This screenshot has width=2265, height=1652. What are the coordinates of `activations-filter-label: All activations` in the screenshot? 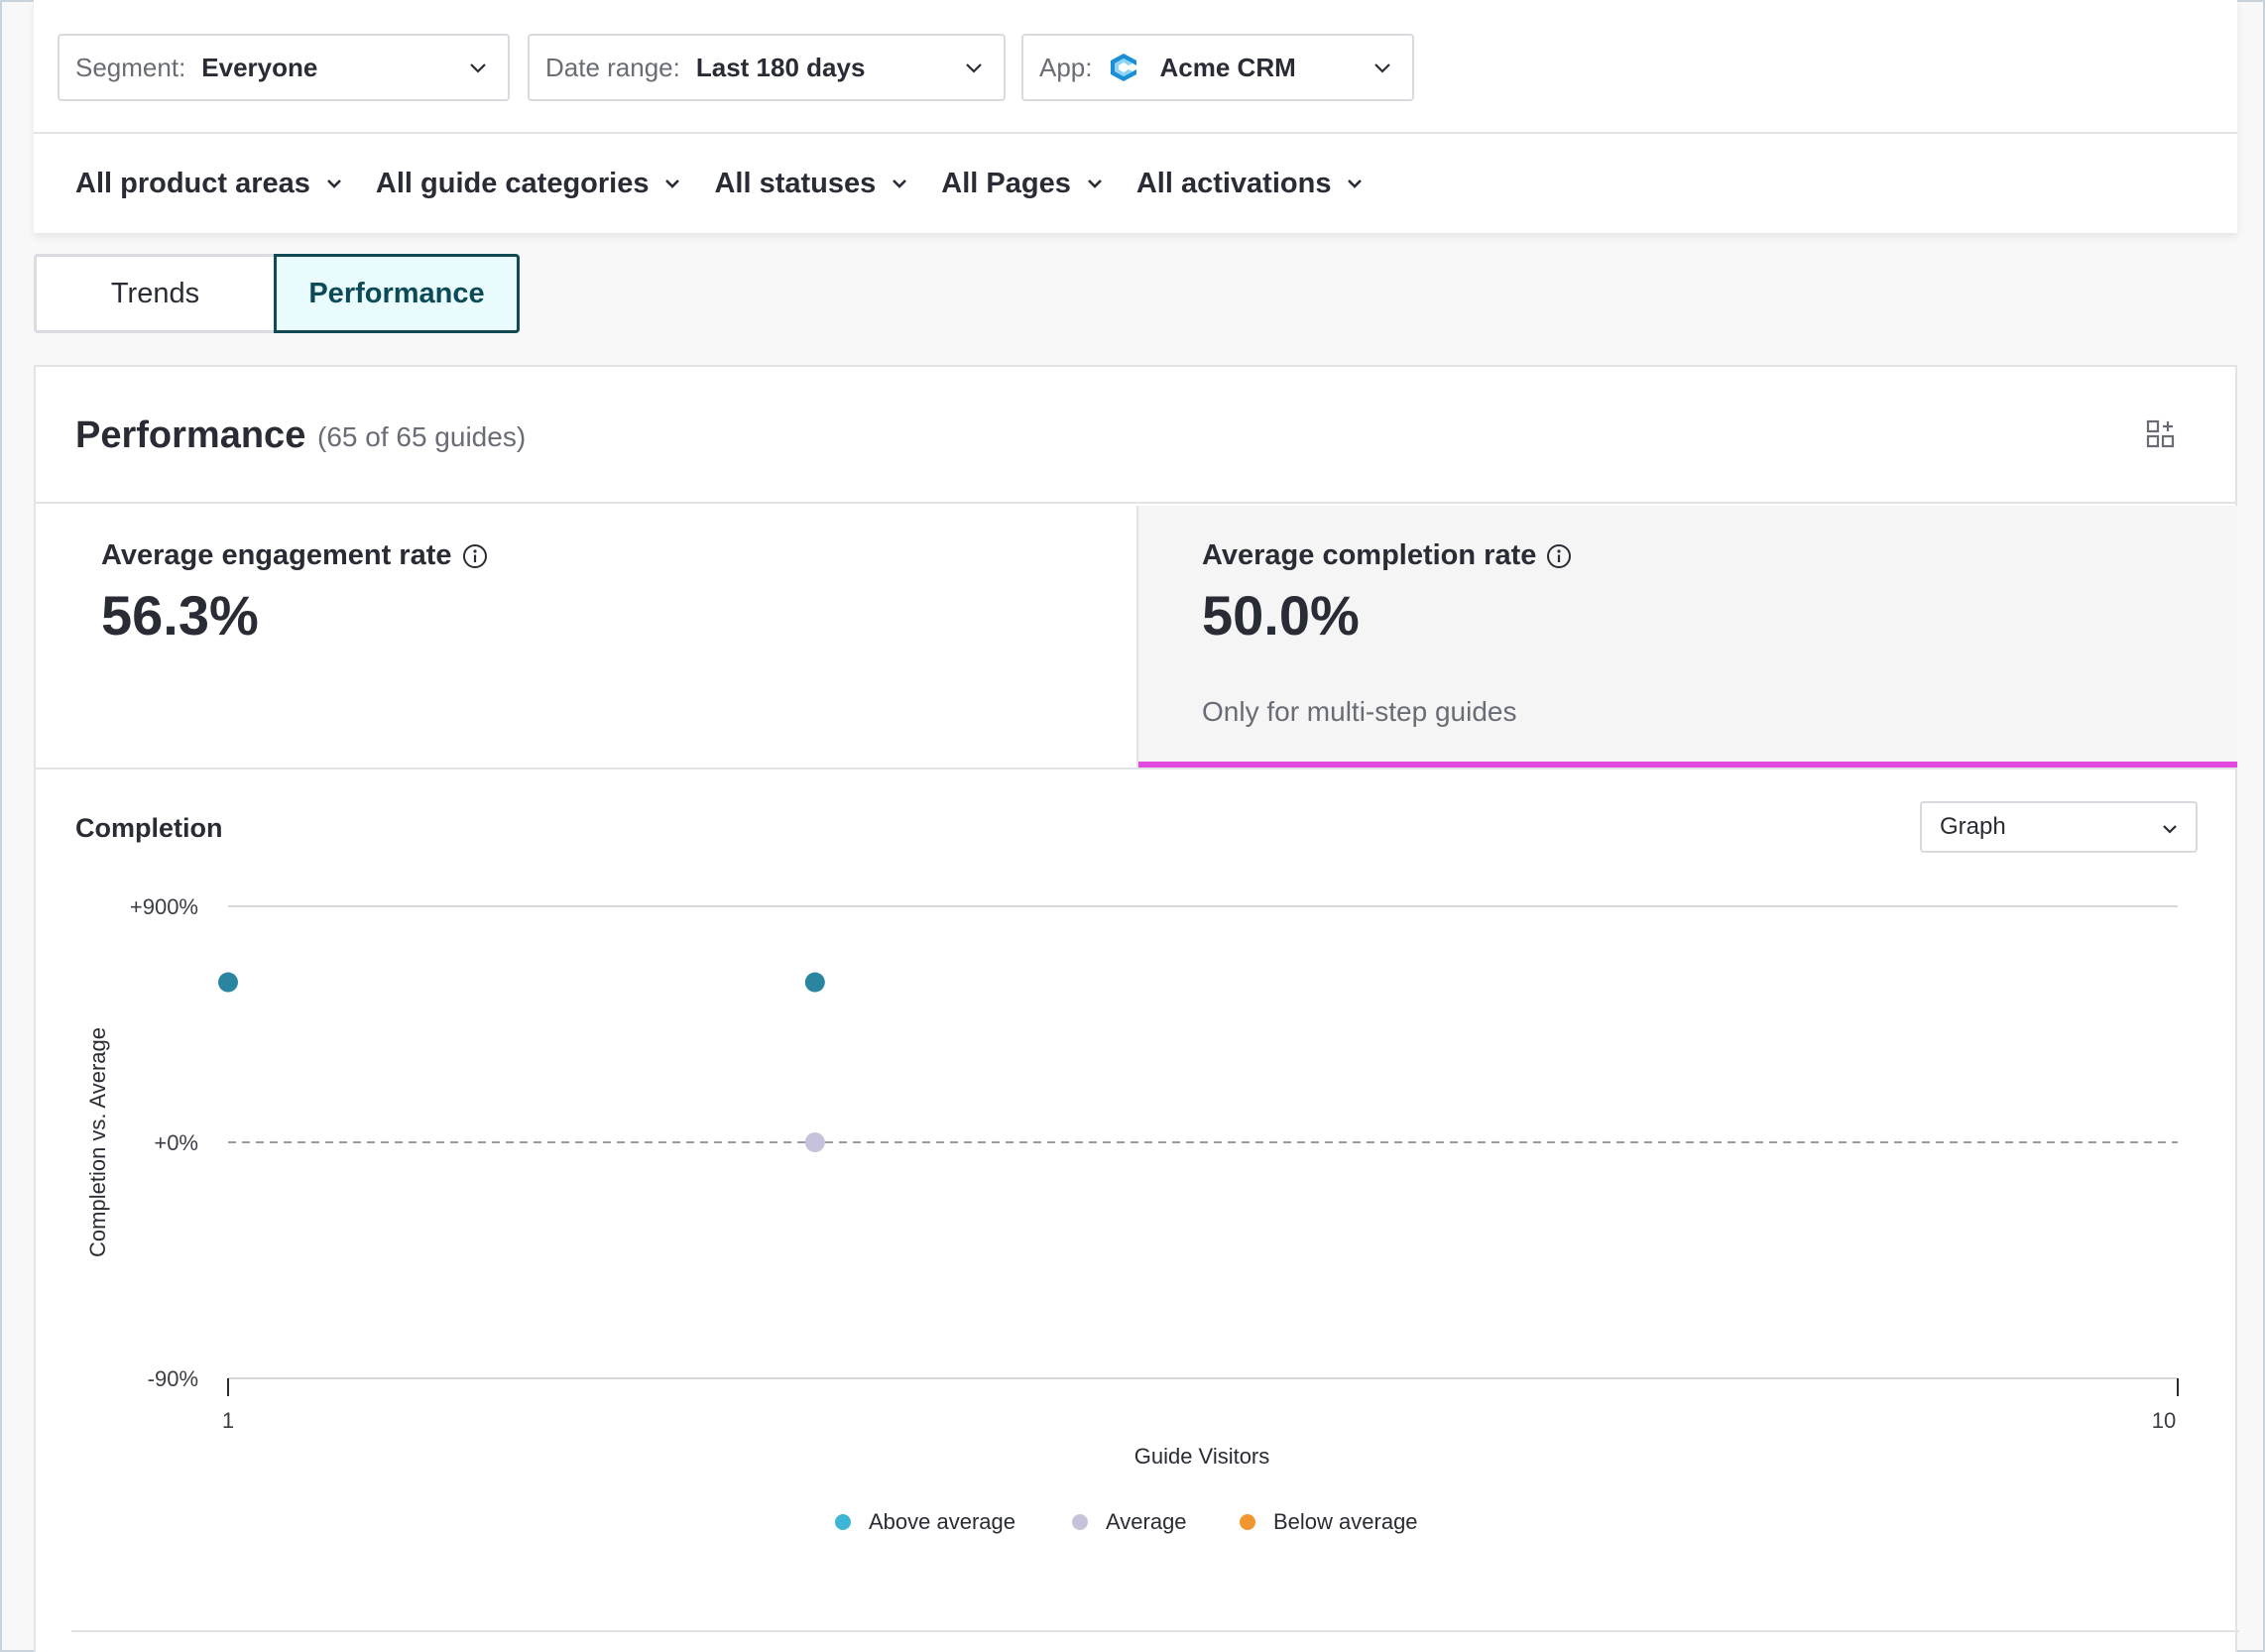 It's located at (1233, 183).